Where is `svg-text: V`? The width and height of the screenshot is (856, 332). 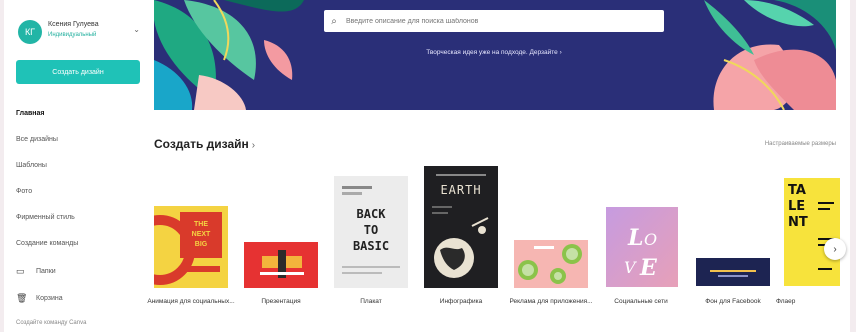
svg-text: V is located at coordinates (630, 267).